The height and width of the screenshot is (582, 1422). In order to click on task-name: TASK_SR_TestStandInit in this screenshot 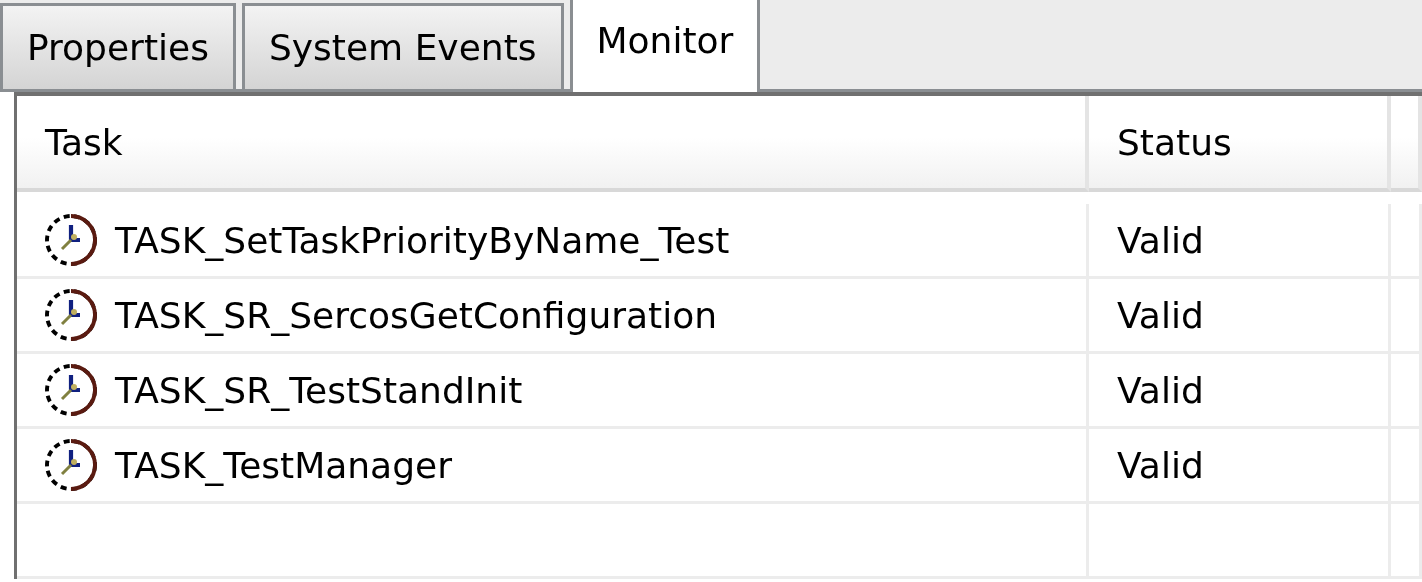, I will do `click(319, 390)`.